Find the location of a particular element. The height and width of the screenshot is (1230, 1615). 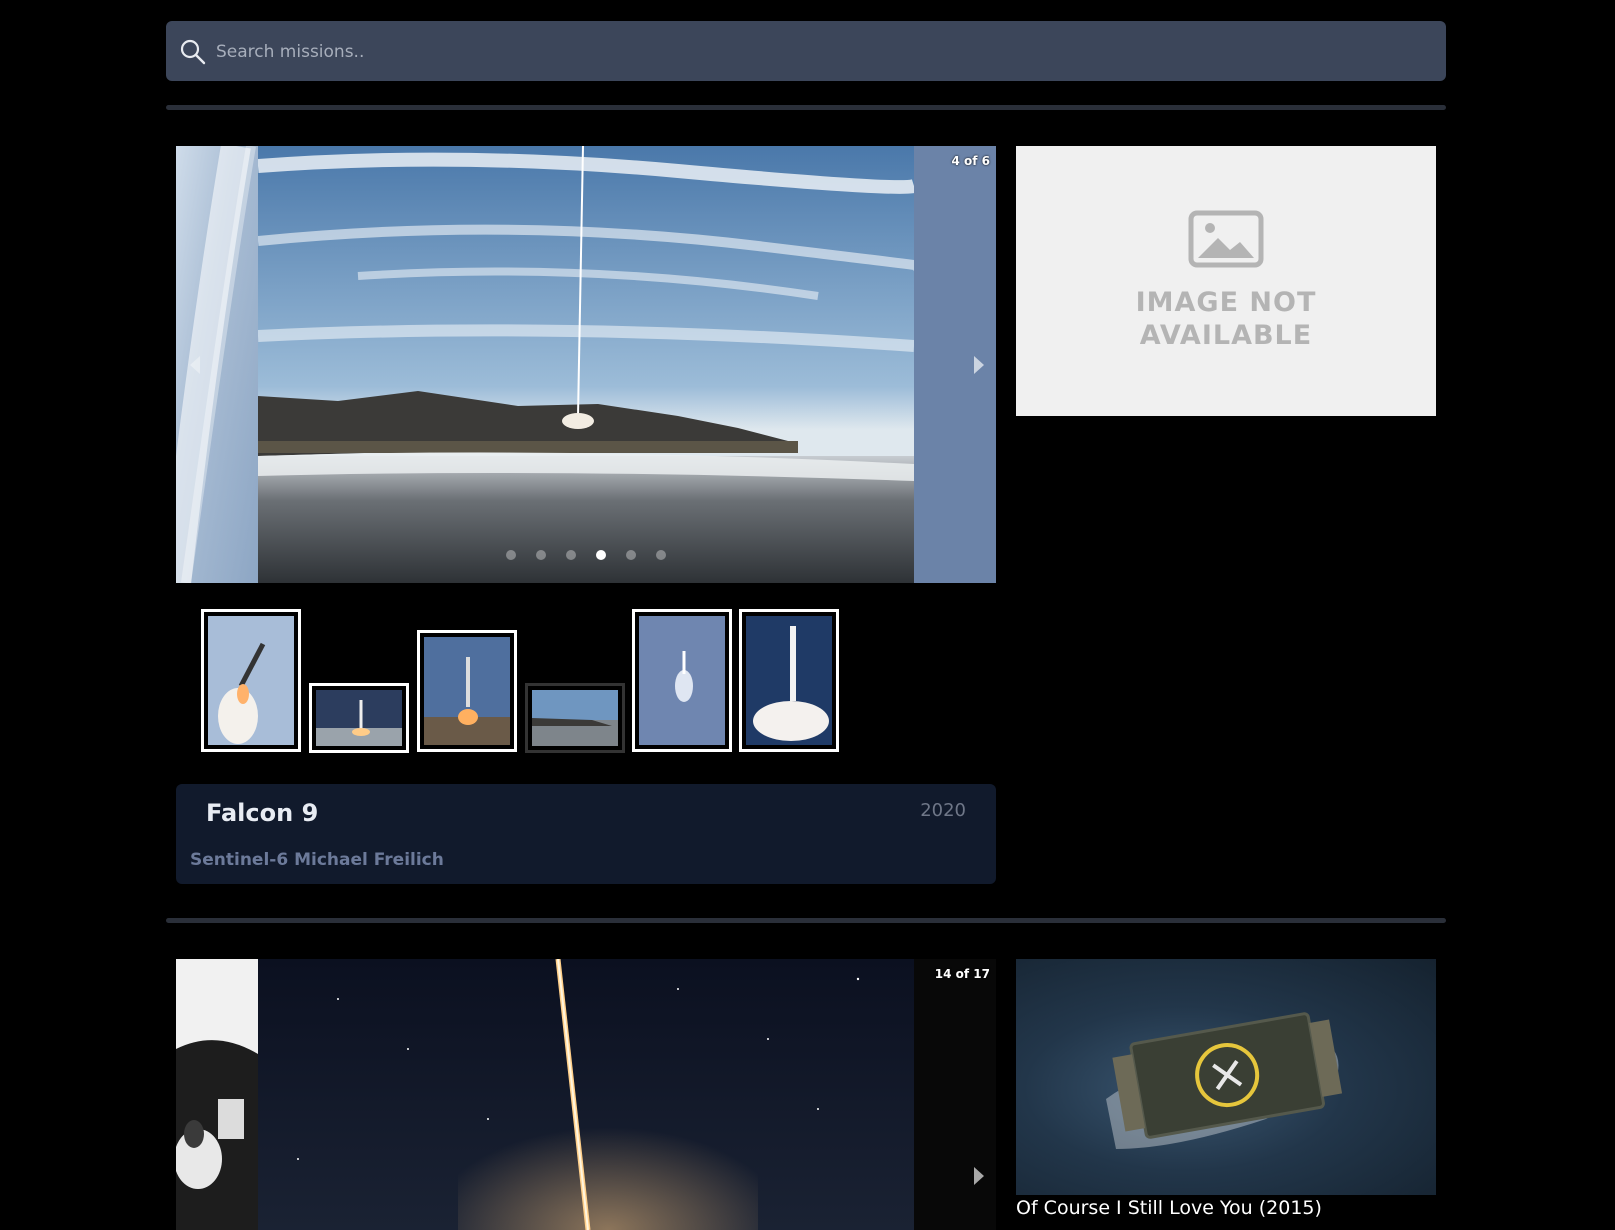

mission-patch-placeholder: IMAGE NOT AVAILABLE is located at coordinates (1226, 281).